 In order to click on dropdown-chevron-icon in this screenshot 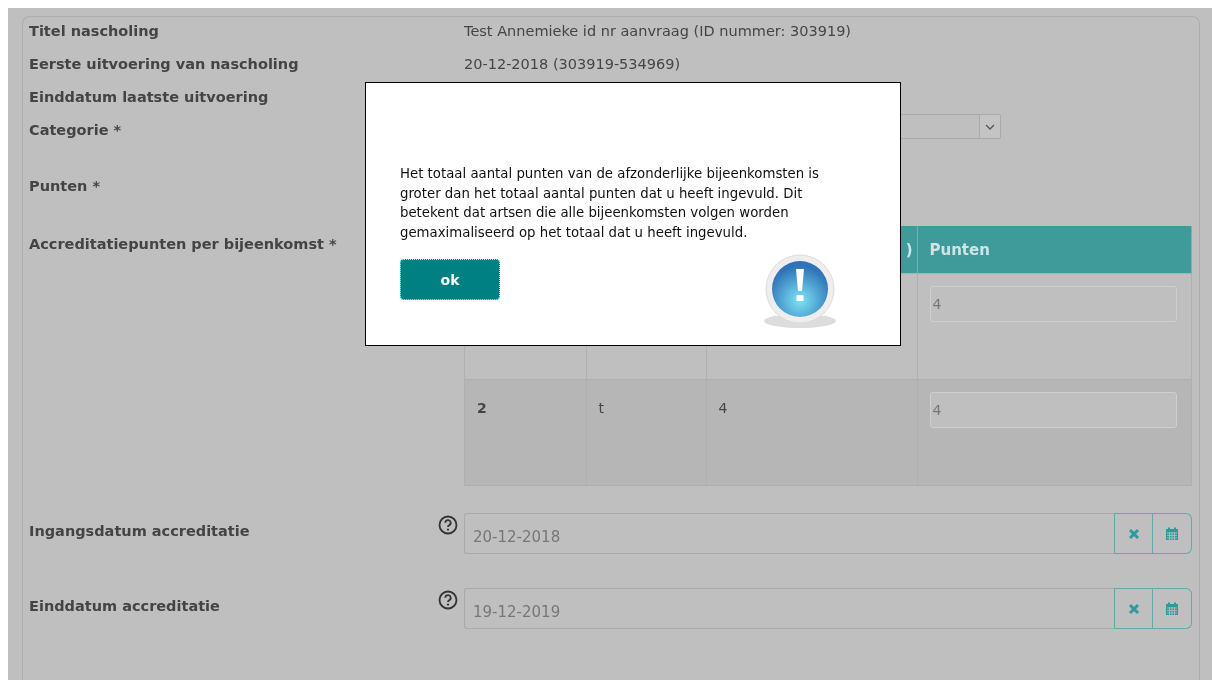, I will do `click(989, 126)`.